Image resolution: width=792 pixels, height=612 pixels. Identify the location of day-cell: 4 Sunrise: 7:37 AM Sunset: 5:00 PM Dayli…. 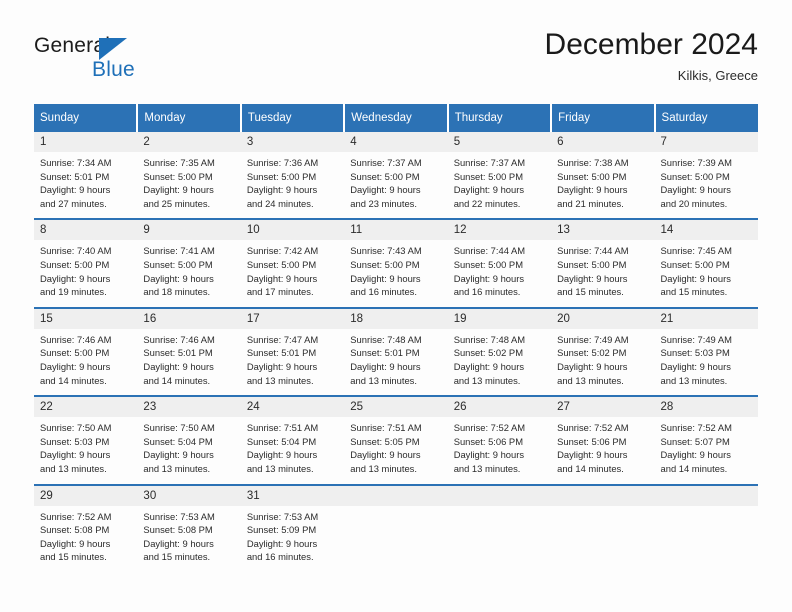
(396, 176).